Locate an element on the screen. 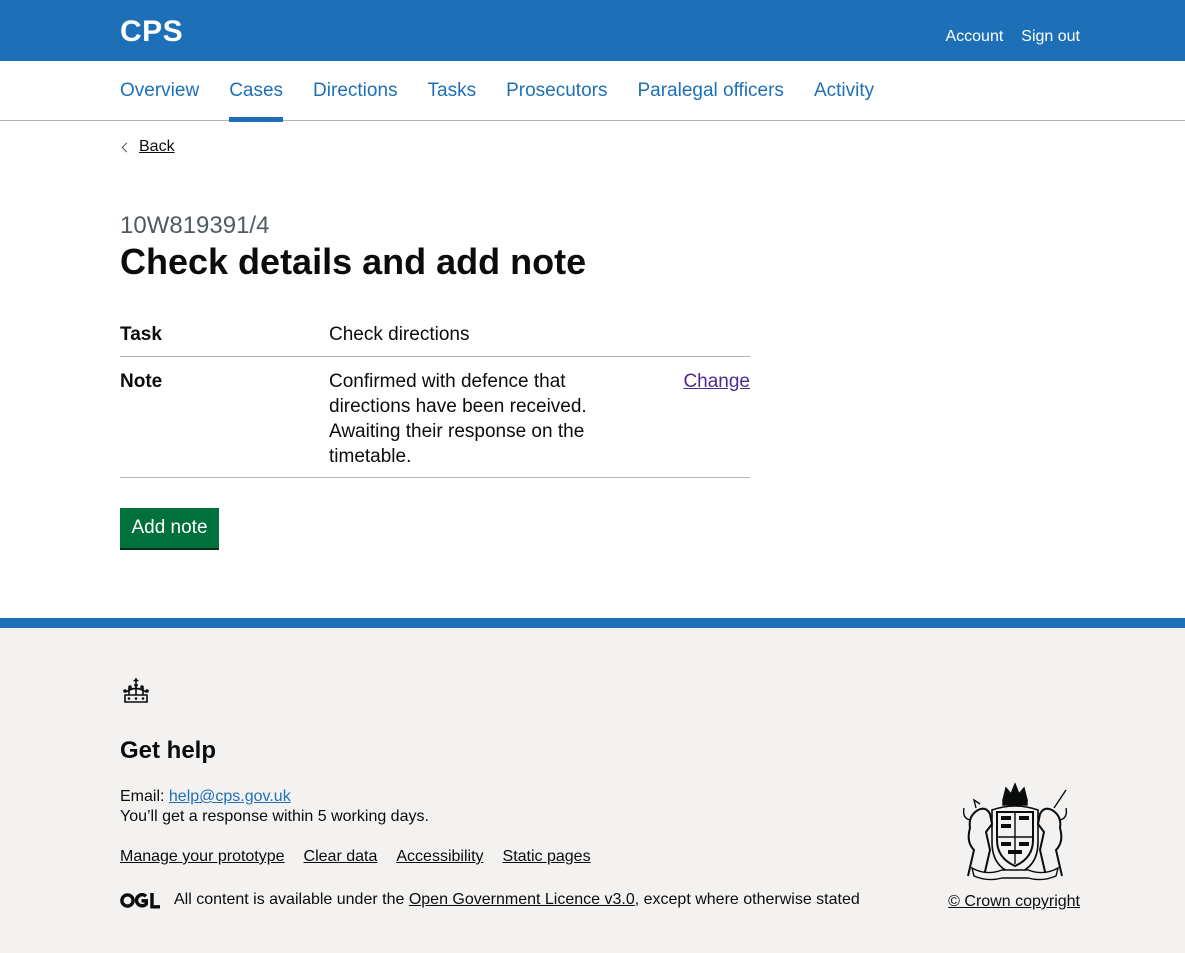  header-links: Account Sign out is located at coordinates (1012, 37).